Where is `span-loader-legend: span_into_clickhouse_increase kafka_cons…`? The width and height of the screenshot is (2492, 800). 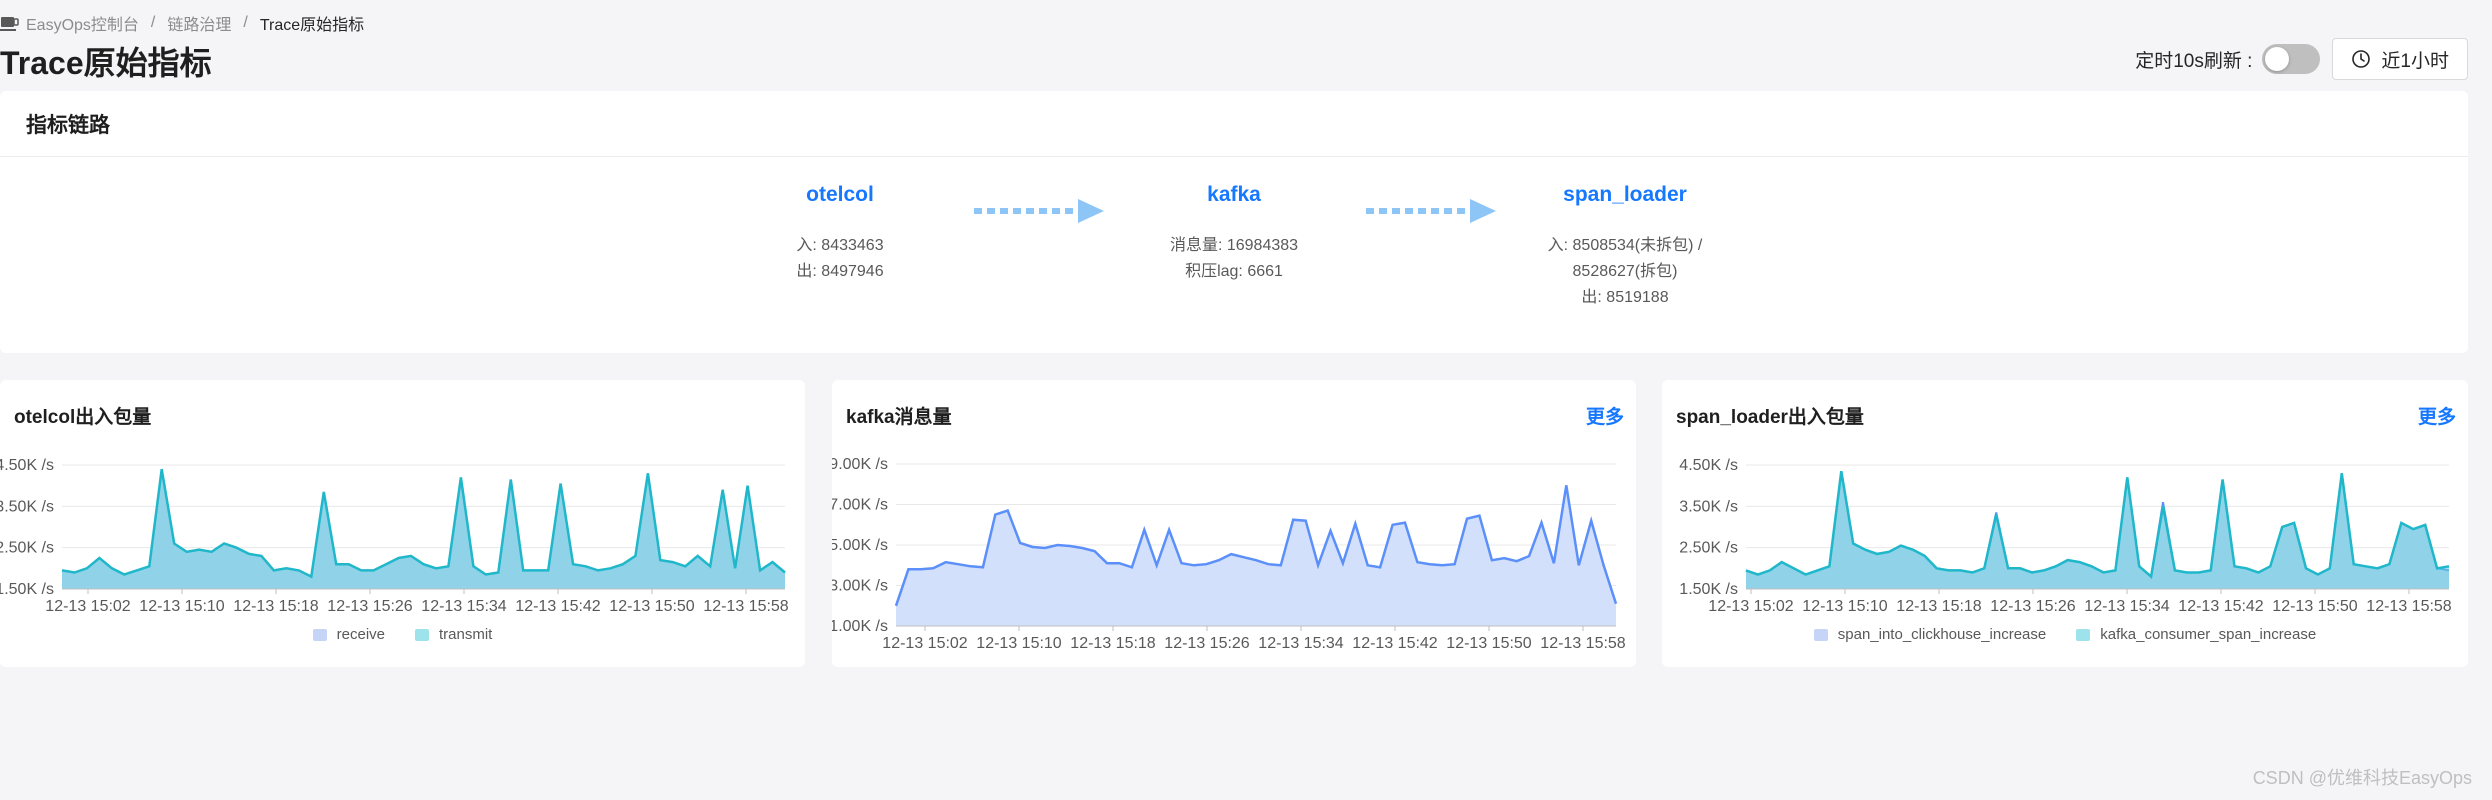 span-loader-legend: span_into_clickhouse_increase kafka_cons… is located at coordinates (2065, 634).